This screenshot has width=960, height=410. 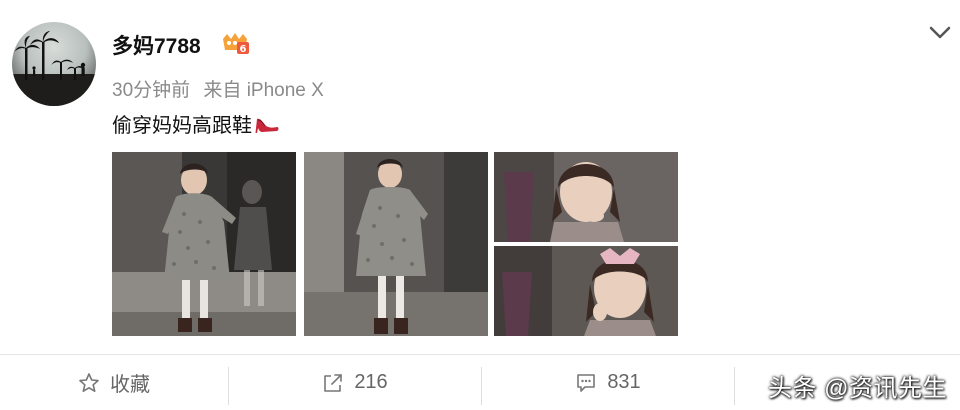 I want to click on watermark: 头条 @资讯先生, so click(x=858, y=388).